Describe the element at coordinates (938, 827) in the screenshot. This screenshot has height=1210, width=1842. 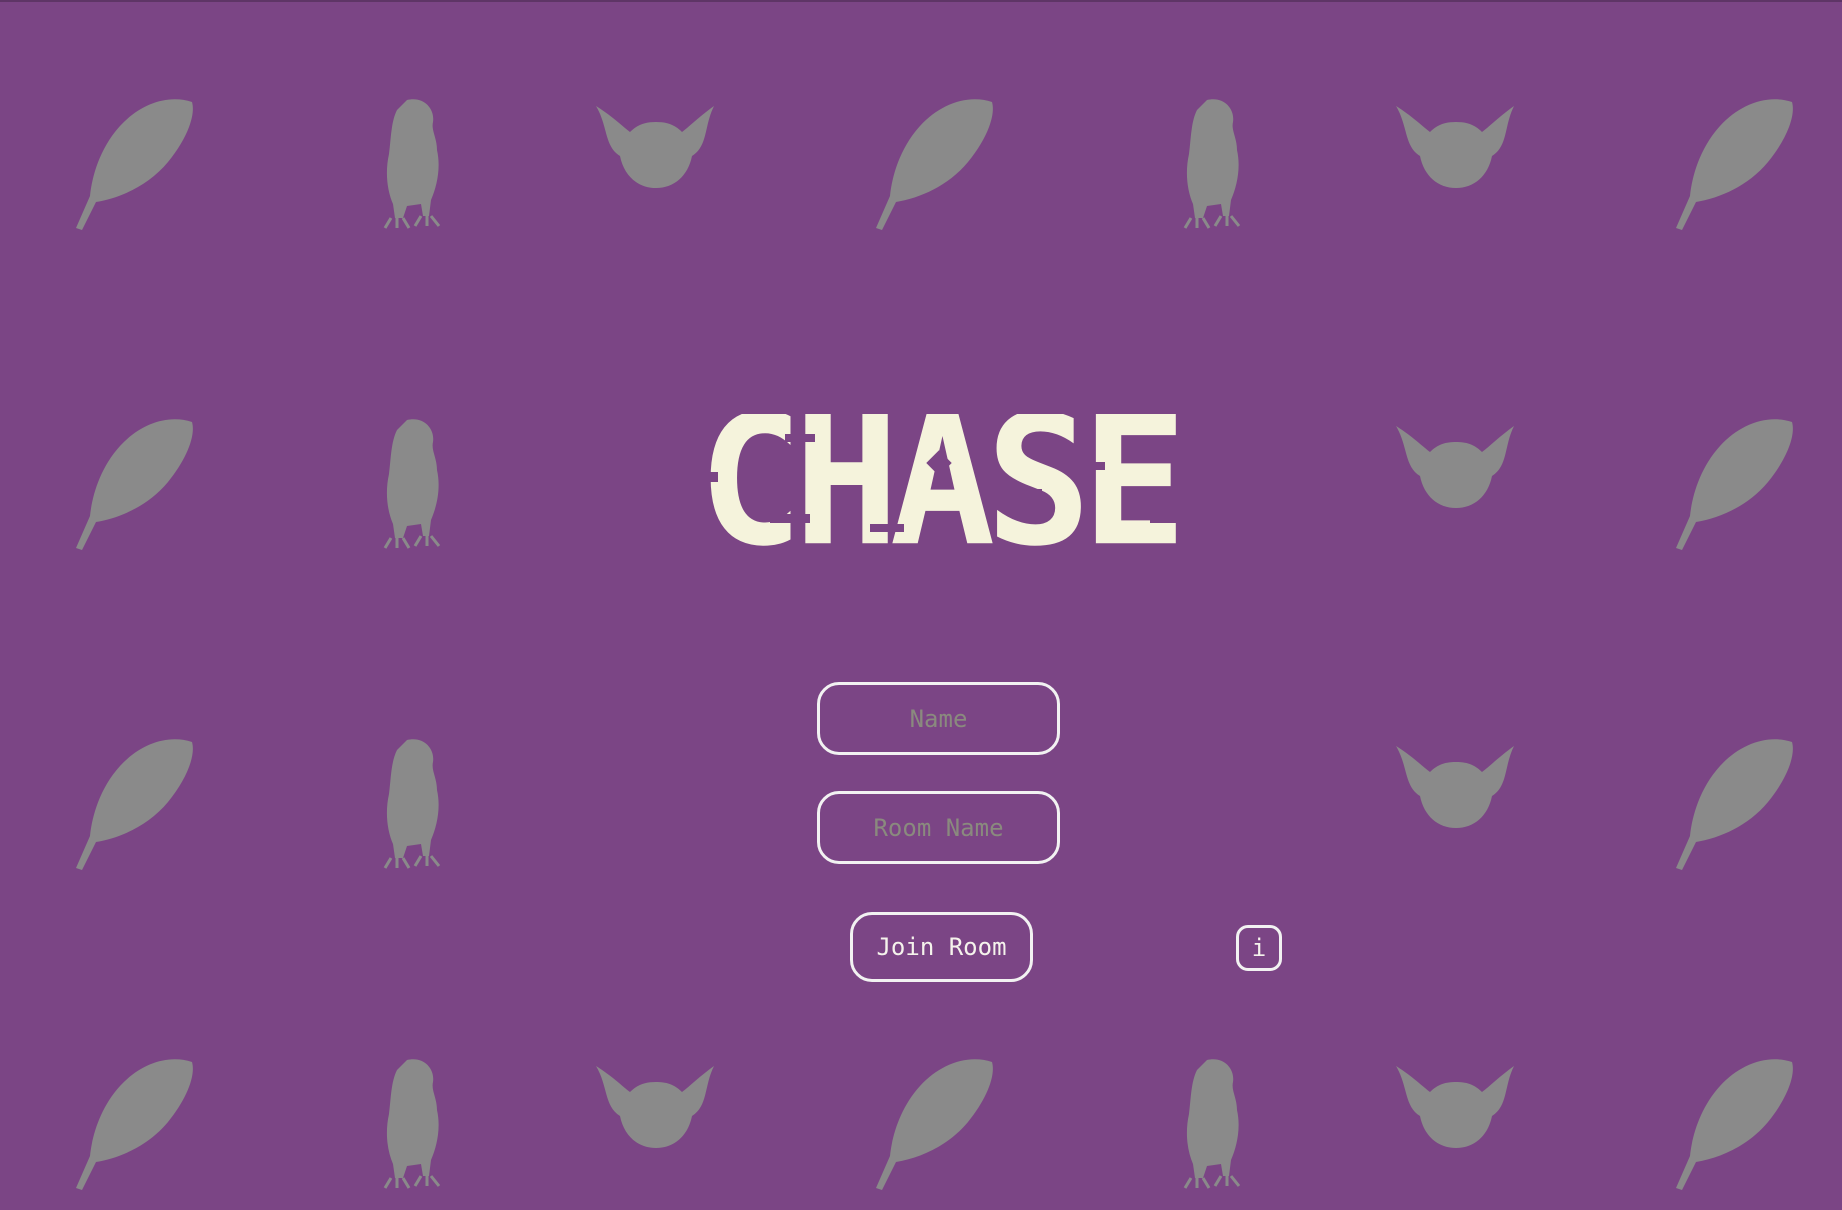
I see `room-name-input` at that location.